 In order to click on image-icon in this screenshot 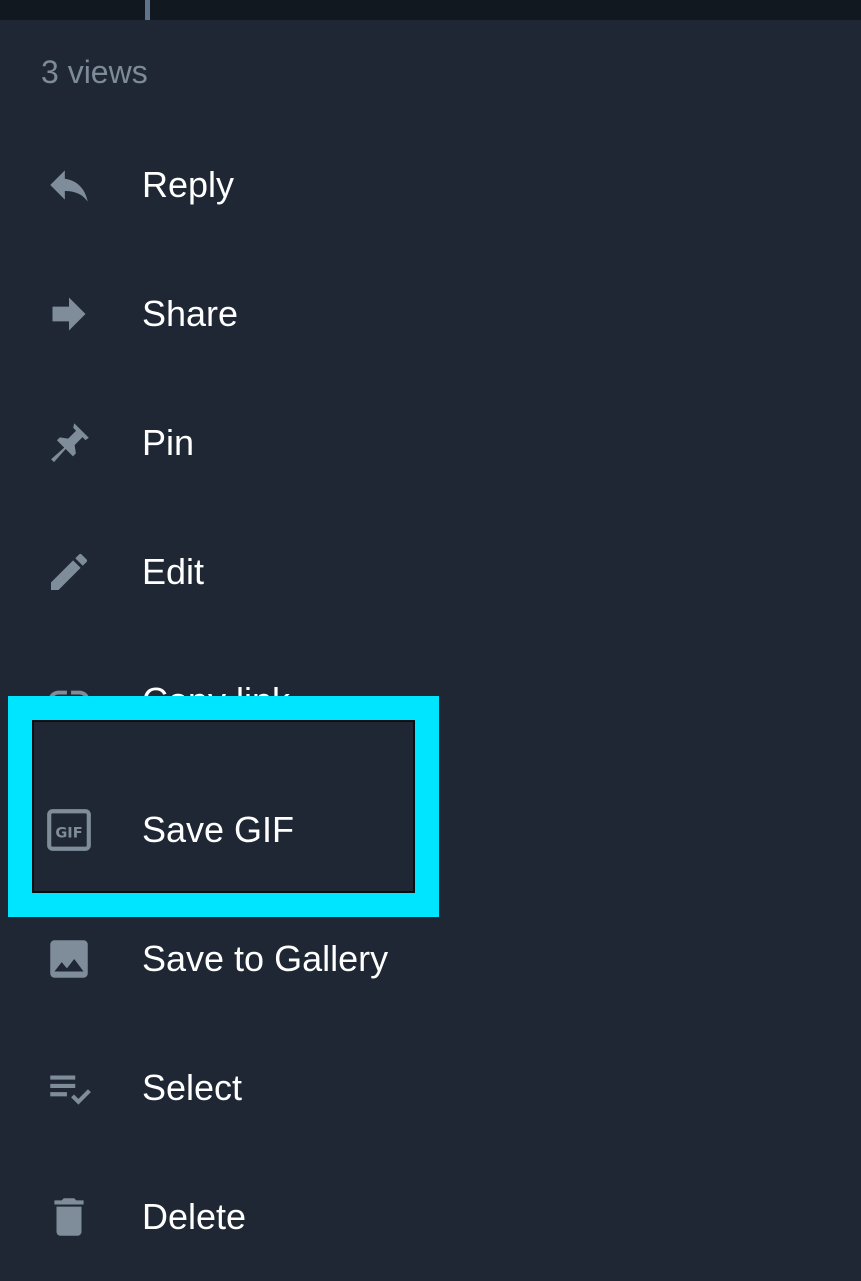, I will do `click(69, 959)`.